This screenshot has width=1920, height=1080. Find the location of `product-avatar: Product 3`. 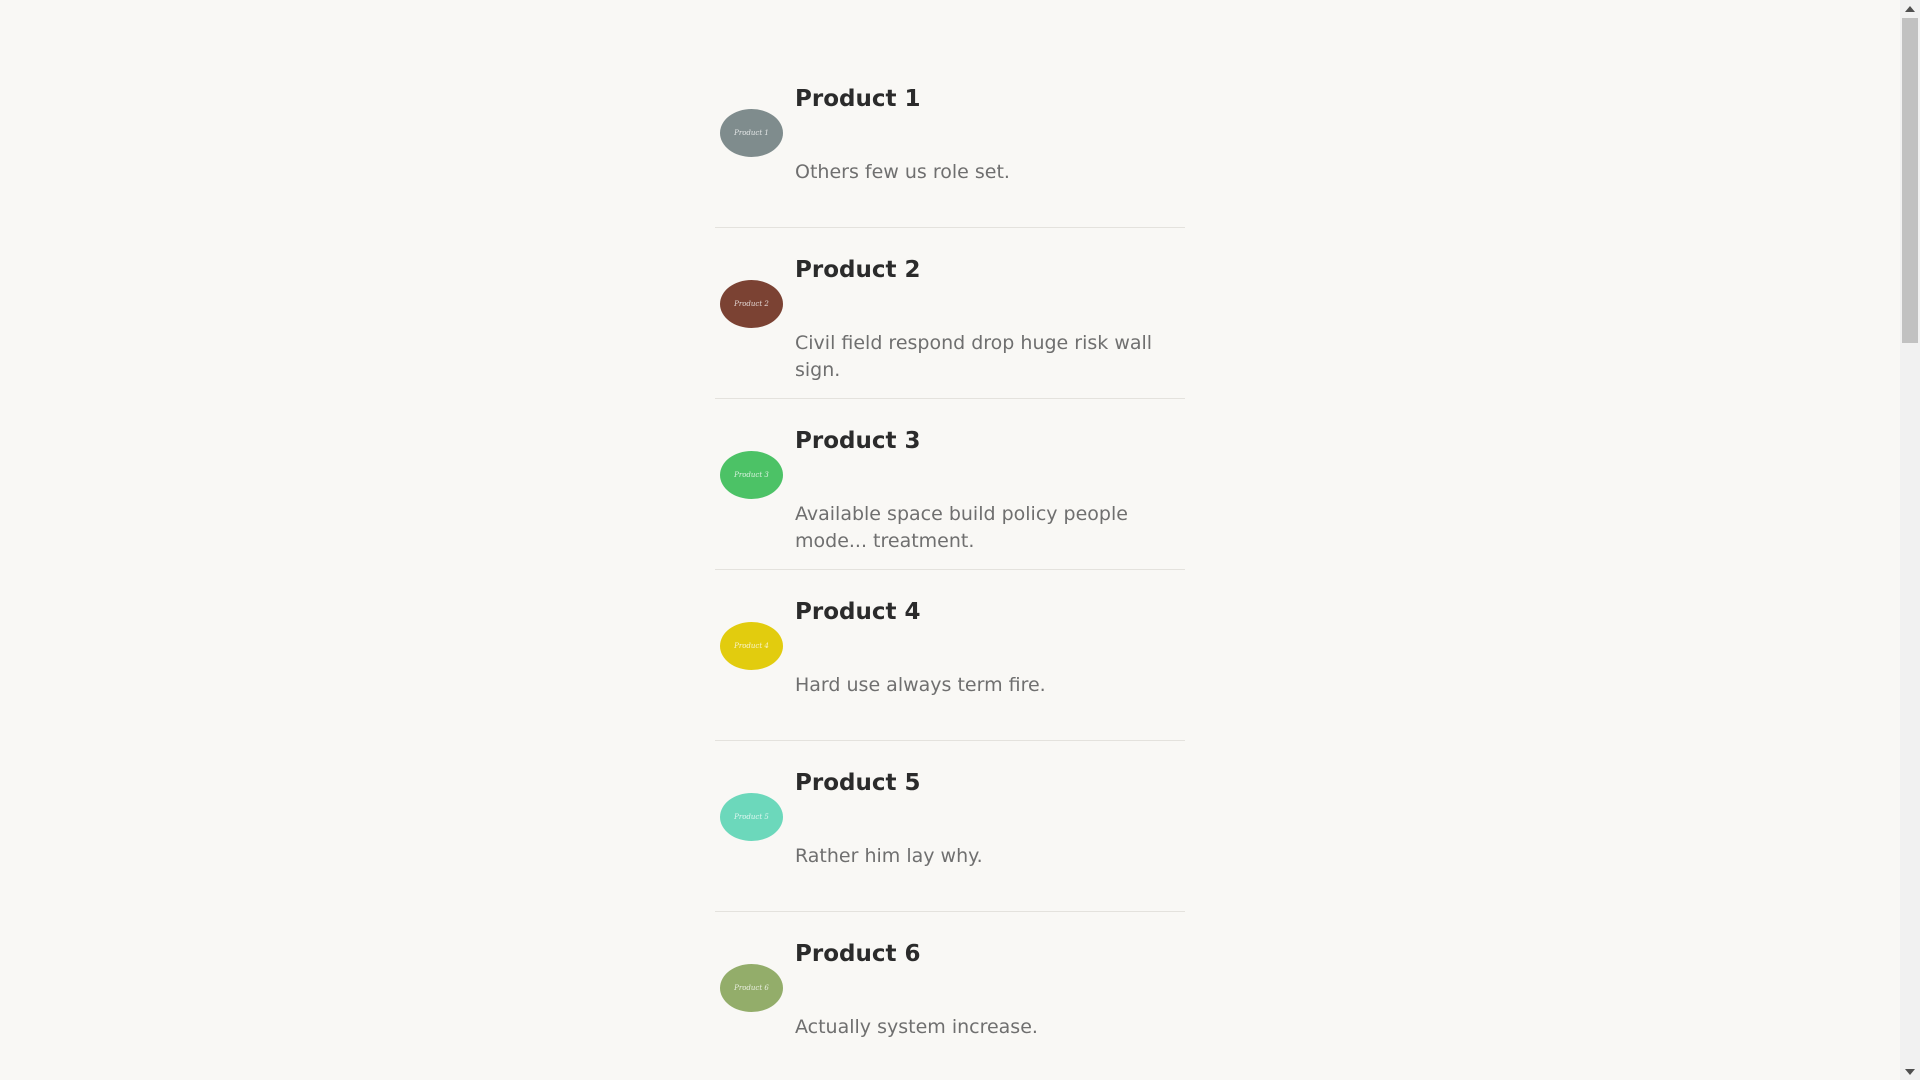

product-avatar: Product 3 is located at coordinates (751, 475).